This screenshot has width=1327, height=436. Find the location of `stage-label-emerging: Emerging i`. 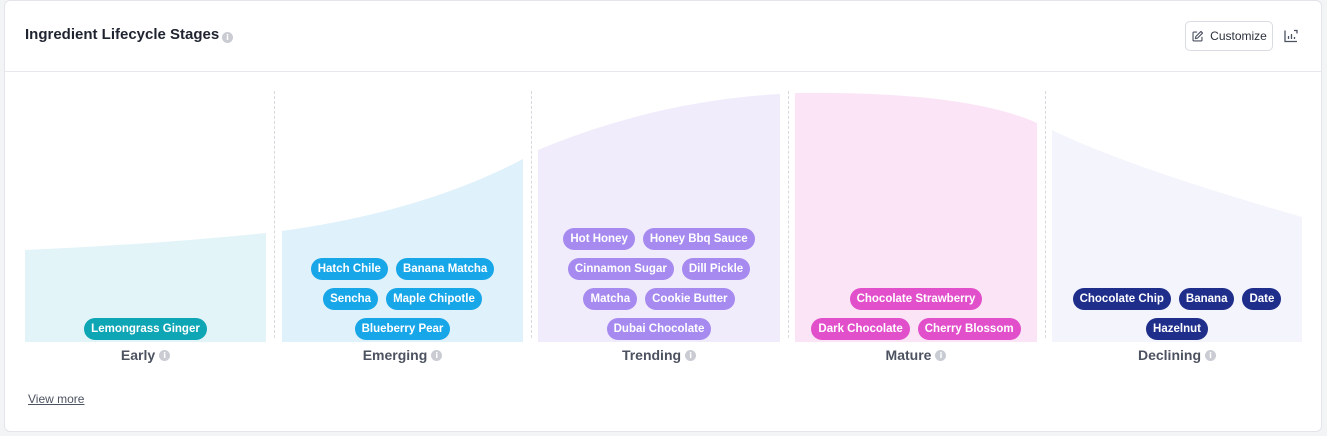

stage-label-emerging: Emerging i is located at coordinates (402, 357).